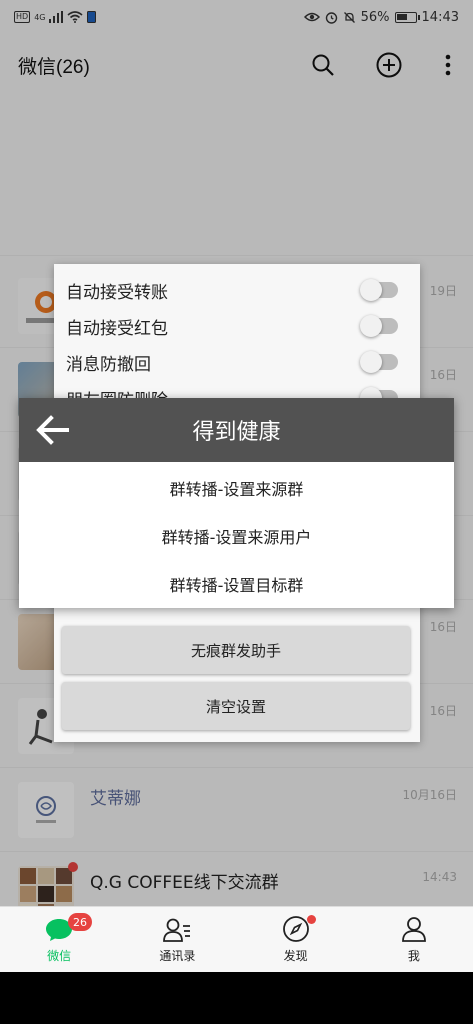  What do you see at coordinates (117, 328) in the screenshot?
I see `toggle-label: 自动接受红包` at bounding box center [117, 328].